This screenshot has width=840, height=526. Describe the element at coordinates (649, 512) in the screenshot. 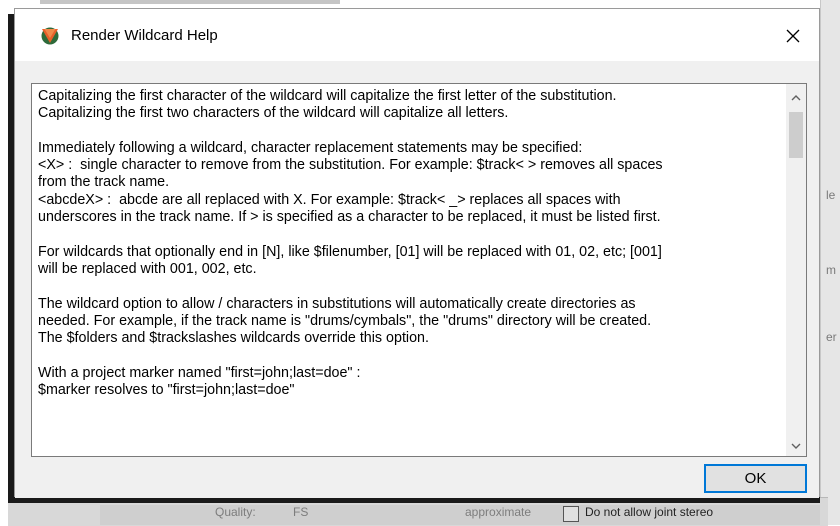

I see `background-checkbox-label: Do not allow joint stereo` at that location.